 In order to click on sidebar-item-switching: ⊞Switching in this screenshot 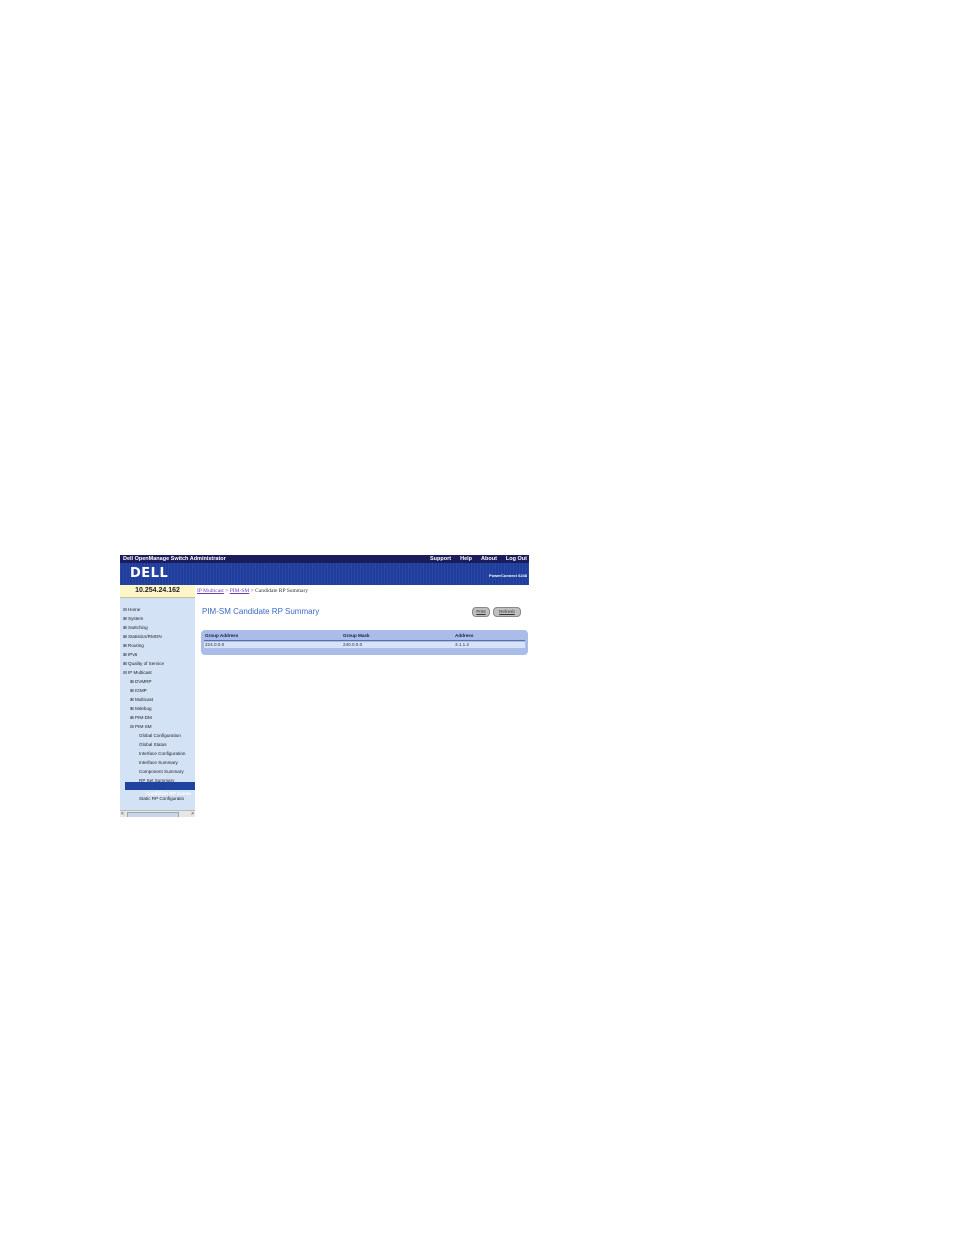, I will do `click(154, 627)`.